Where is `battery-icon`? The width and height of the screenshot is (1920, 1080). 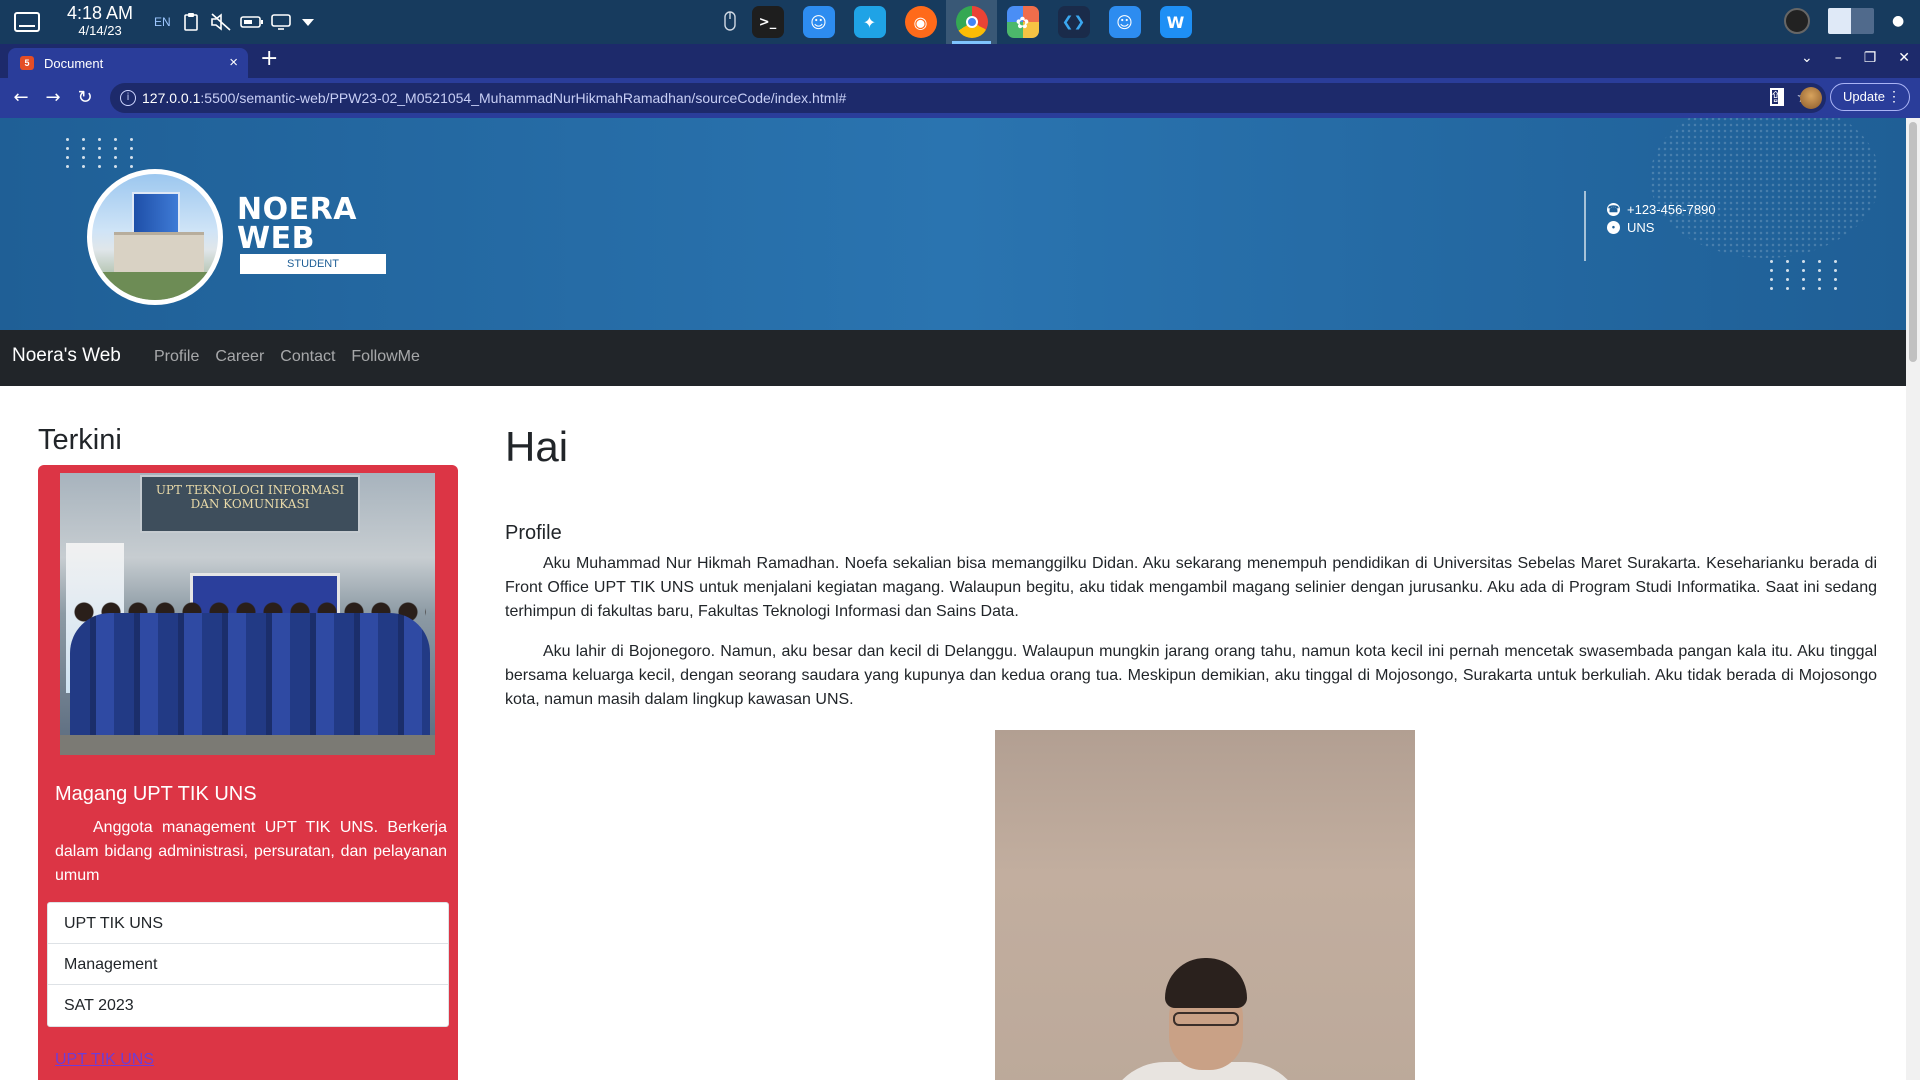
battery-icon is located at coordinates (252, 22).